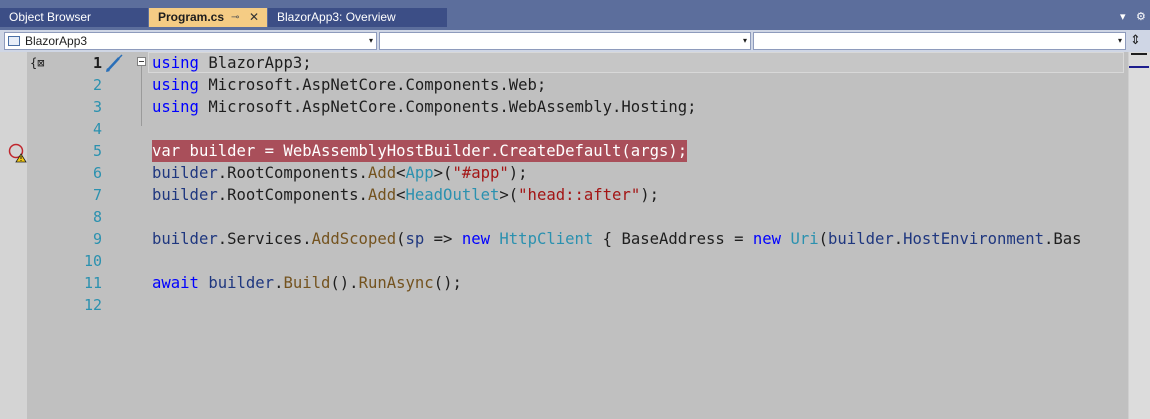 This screenshot has height=419, width=1150. Describe the element at coordinates (1139, 57) in the screenshot. I see `splitter-handle` at that location.